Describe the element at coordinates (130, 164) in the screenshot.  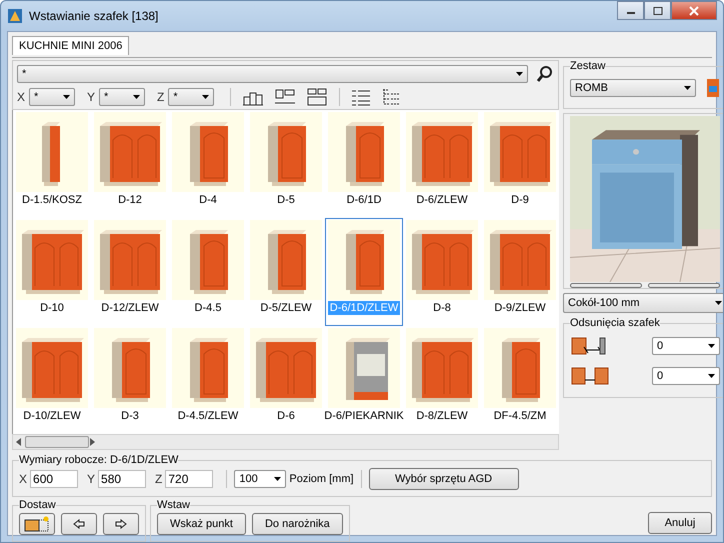
I see `cabinet-tile: D-12` at that location.